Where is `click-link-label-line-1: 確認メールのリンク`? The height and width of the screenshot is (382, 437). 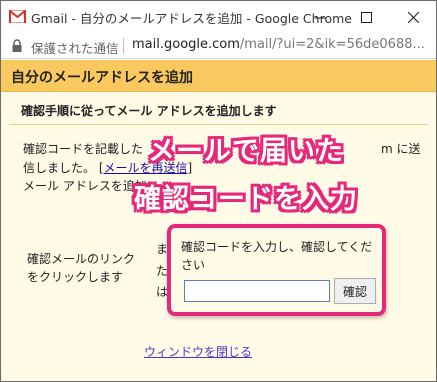
click-link-label-line-1: 確認メールのリンク is located at coordinates (81, 259).